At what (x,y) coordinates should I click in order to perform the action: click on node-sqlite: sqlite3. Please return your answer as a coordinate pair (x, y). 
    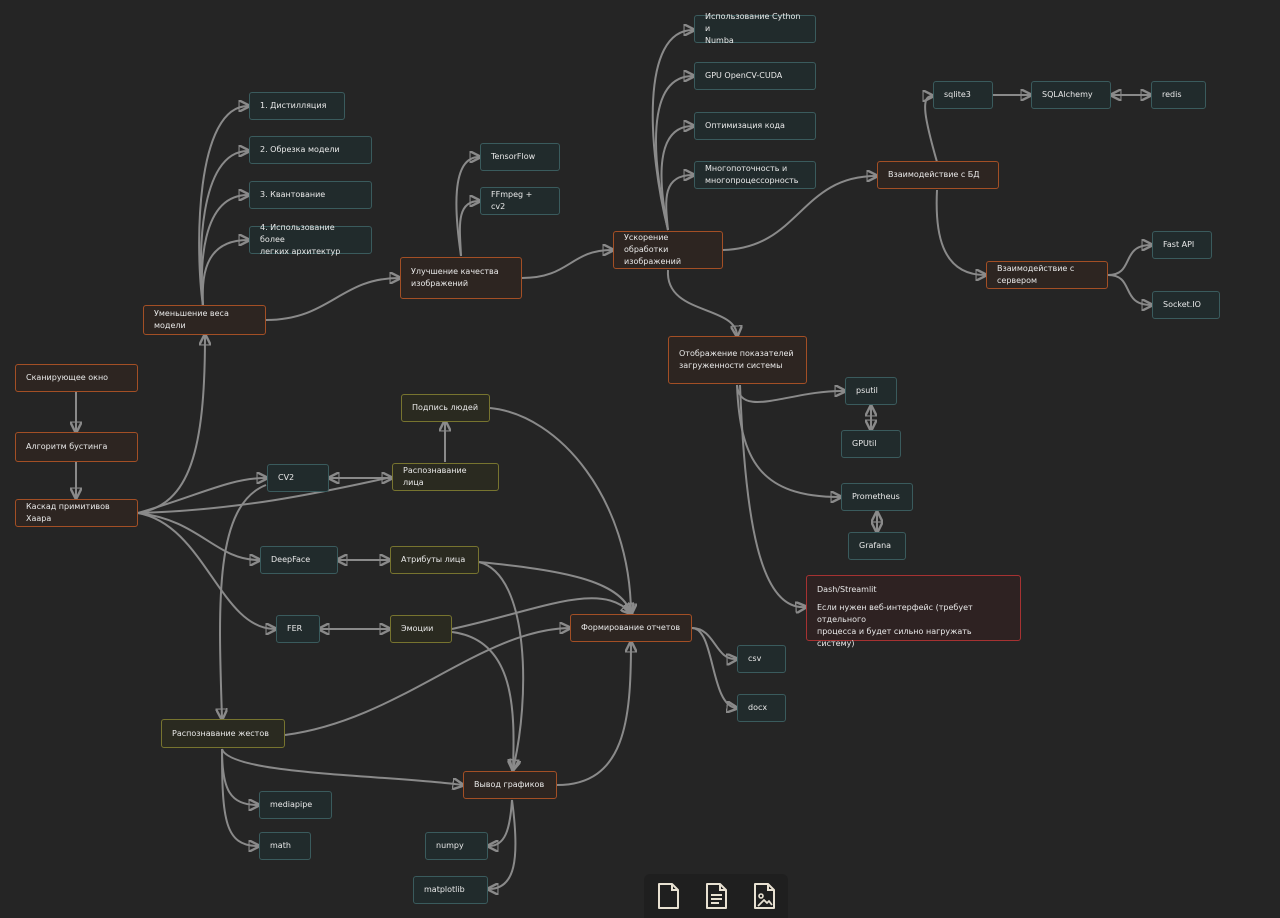
    Looking at the image, I should click on (963, 95).